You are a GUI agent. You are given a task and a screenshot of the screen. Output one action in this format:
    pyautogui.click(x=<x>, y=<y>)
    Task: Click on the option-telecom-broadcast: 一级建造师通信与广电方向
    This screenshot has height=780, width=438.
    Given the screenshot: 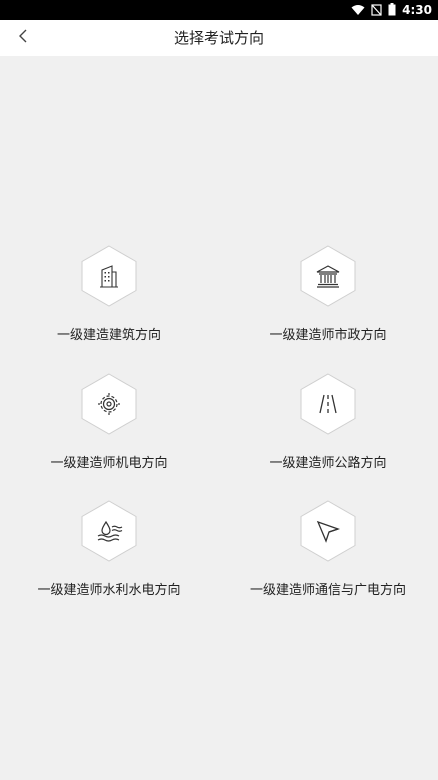 What is the action you would take?
    pyautogui.click(x=328, y=555)
    